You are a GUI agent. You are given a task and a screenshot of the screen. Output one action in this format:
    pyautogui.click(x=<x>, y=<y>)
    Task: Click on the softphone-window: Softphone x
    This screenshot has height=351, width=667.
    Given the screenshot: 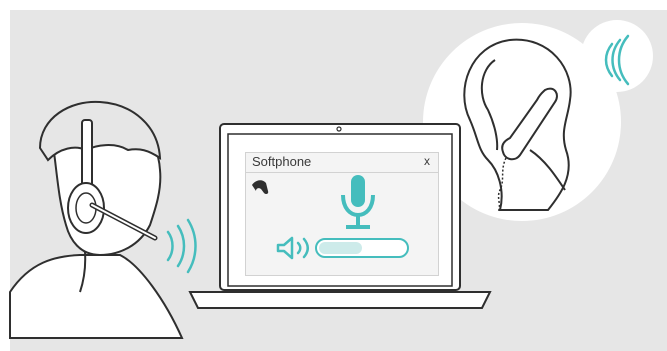 What is the action you would take?
    pyautogui.click(x=342, y=214)
    